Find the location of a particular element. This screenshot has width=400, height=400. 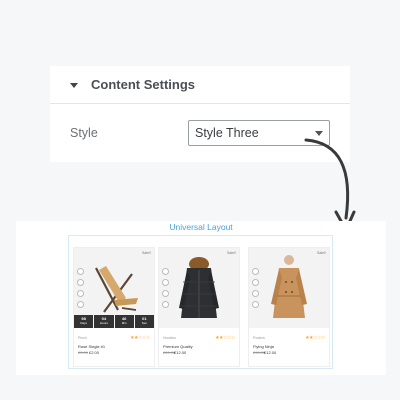

jacket-image is located at coordinates (199, 287).